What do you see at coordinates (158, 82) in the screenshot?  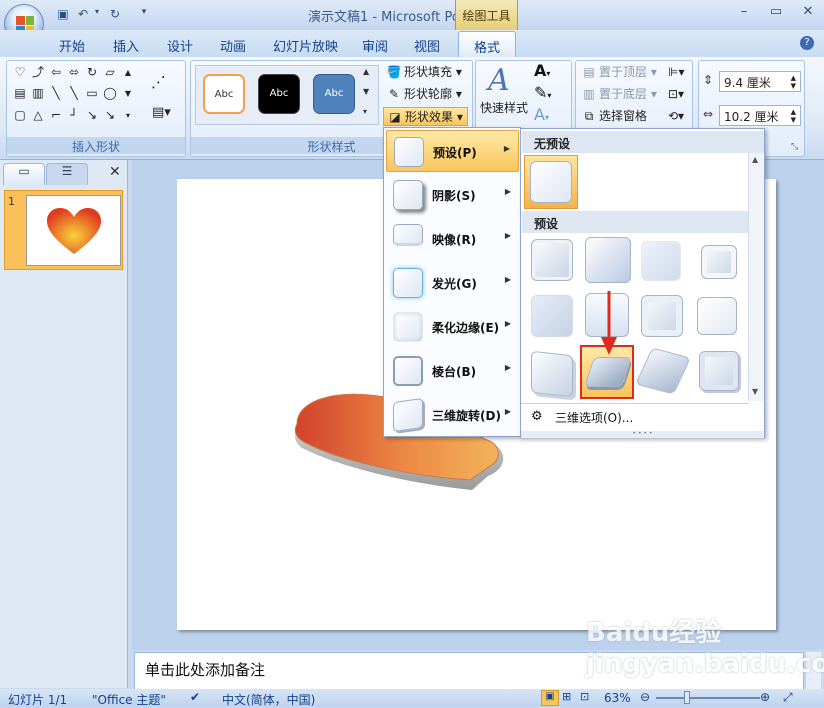 I see `edit-shape-icon: ⋰` at bounding box center [158, 82].